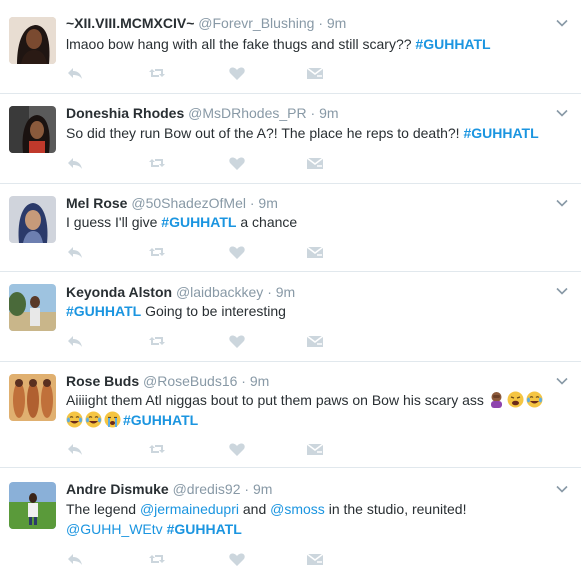 The image size is (581, 581). What do you see at coordinates (297, 509) in the screenshot?
I see `mention-link: @smoss` at bounding box center [297, 509].